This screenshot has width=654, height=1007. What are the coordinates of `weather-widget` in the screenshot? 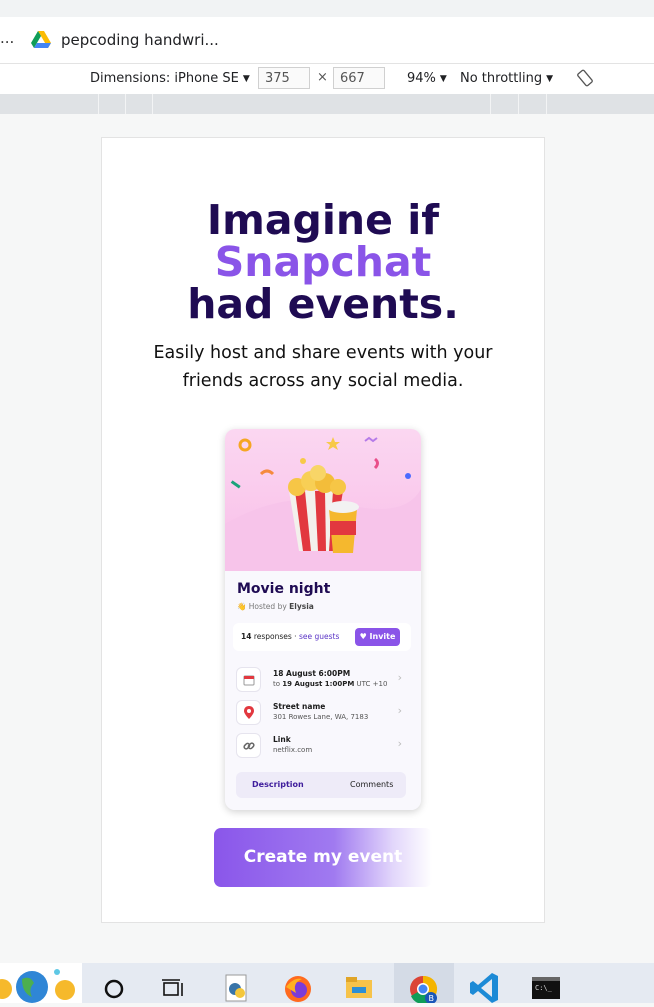 It's located at (41, 983).